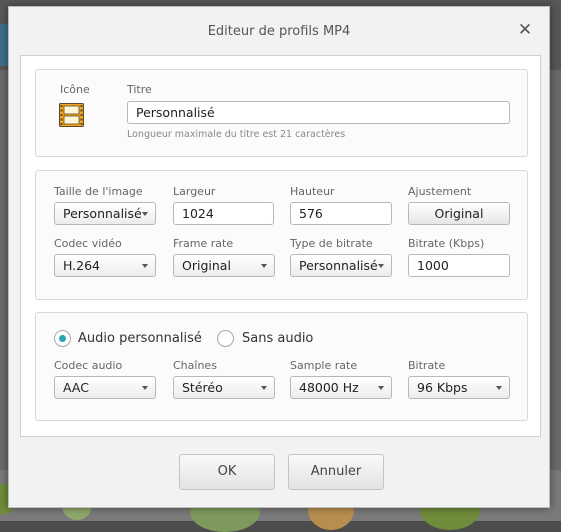 The width and height of the screenshot is (561, 532). What do you see at coordinates (331, 243) in the screenshot?
I see `bitrate-type-label: Type de bitrate` at bounding box center [331, 243].